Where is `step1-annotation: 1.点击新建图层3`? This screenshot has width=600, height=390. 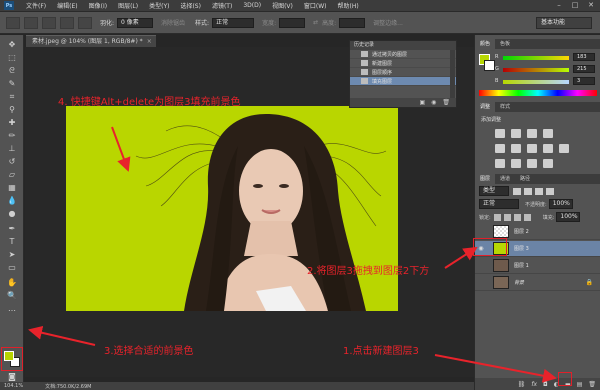
step1-annotation: 1.点击新建图层3 is located at coordinates (381, 351).